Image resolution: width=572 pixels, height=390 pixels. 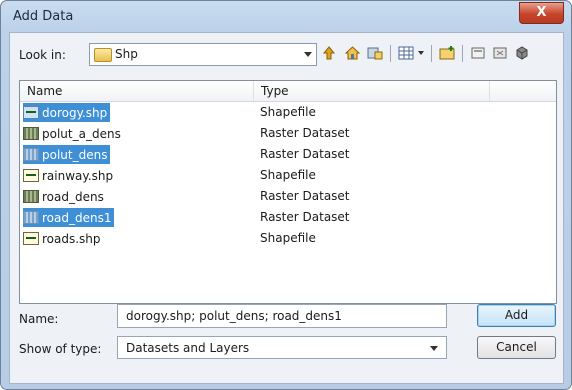 I want to click on list-item: rainway.shp Shapefile, so click(x=288, y=175).